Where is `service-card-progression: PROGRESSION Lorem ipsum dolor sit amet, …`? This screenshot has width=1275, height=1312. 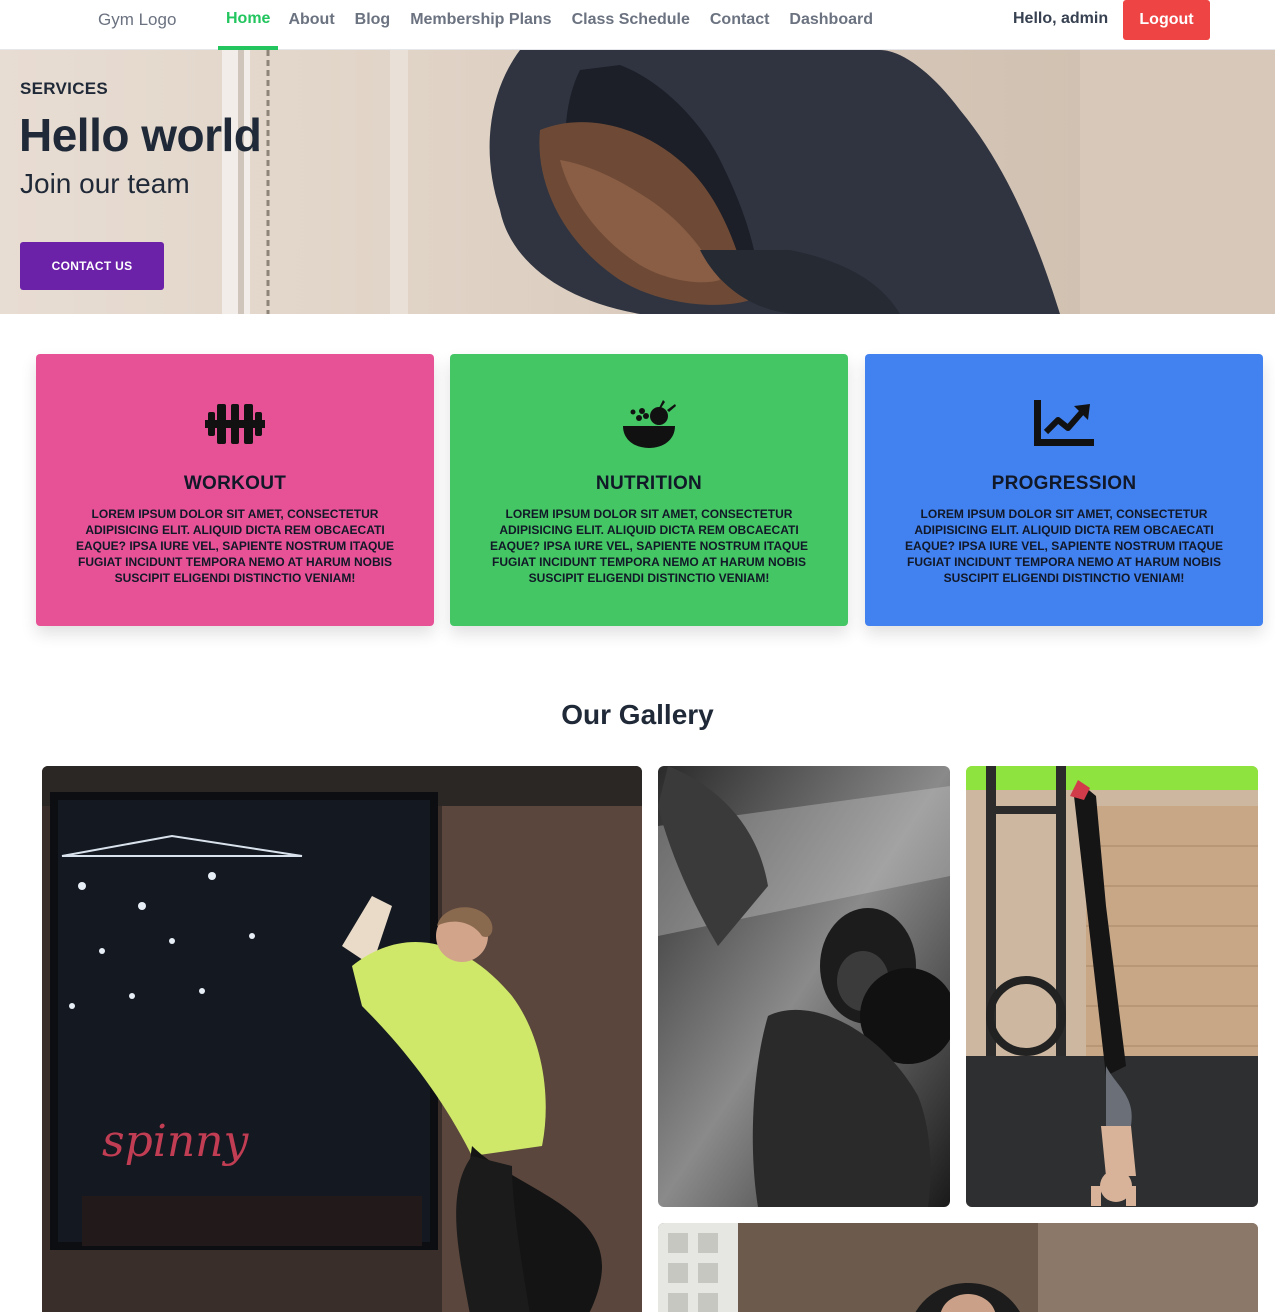
service-card-progression: PROGRESSION Lorem ipsum dolor sit amet, … is located at coordinates (1064, 490).